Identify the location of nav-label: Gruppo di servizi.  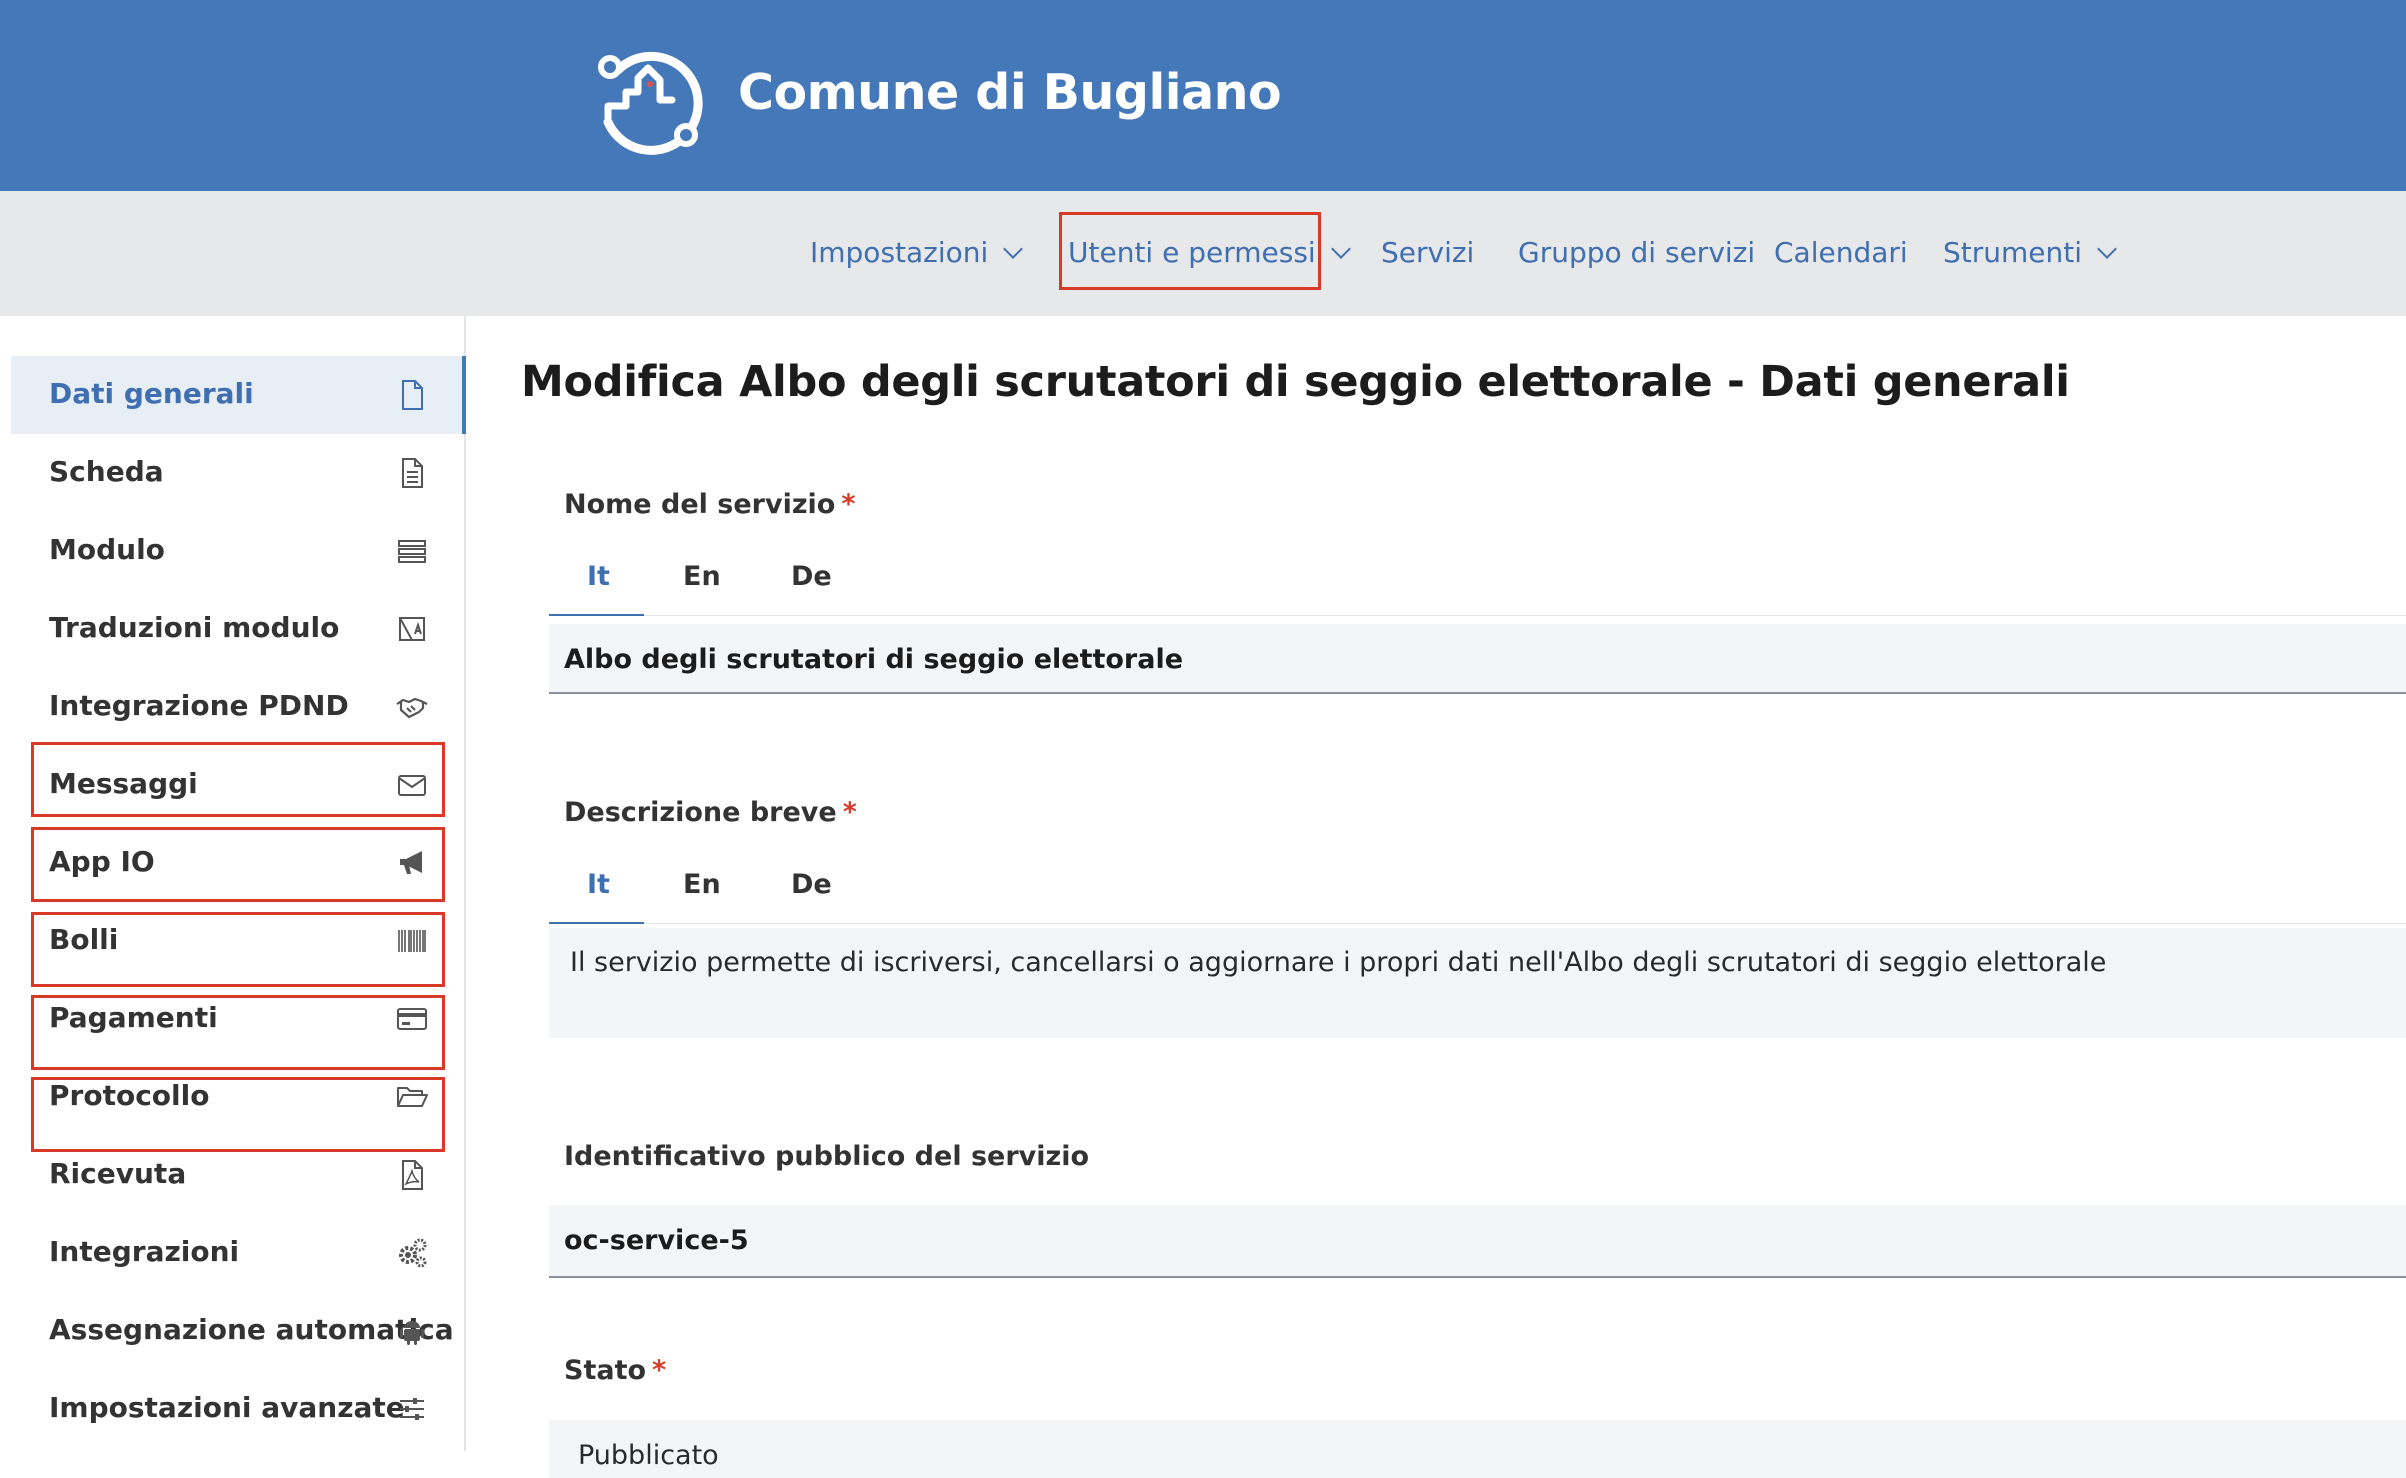
(1637, 252).